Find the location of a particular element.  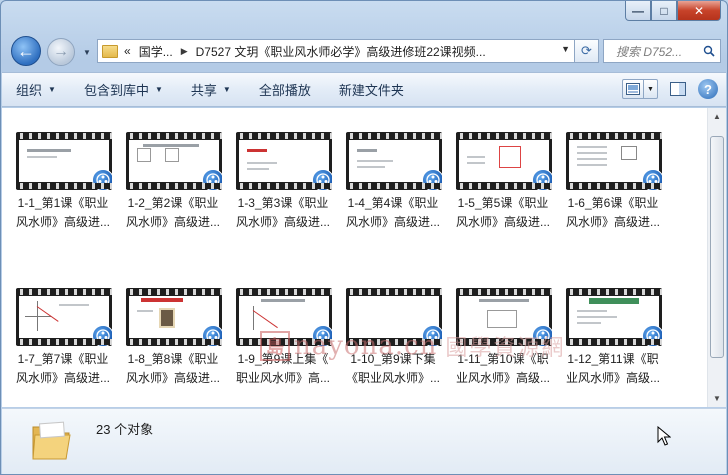

view-icon is located at coordinates (633, 89).